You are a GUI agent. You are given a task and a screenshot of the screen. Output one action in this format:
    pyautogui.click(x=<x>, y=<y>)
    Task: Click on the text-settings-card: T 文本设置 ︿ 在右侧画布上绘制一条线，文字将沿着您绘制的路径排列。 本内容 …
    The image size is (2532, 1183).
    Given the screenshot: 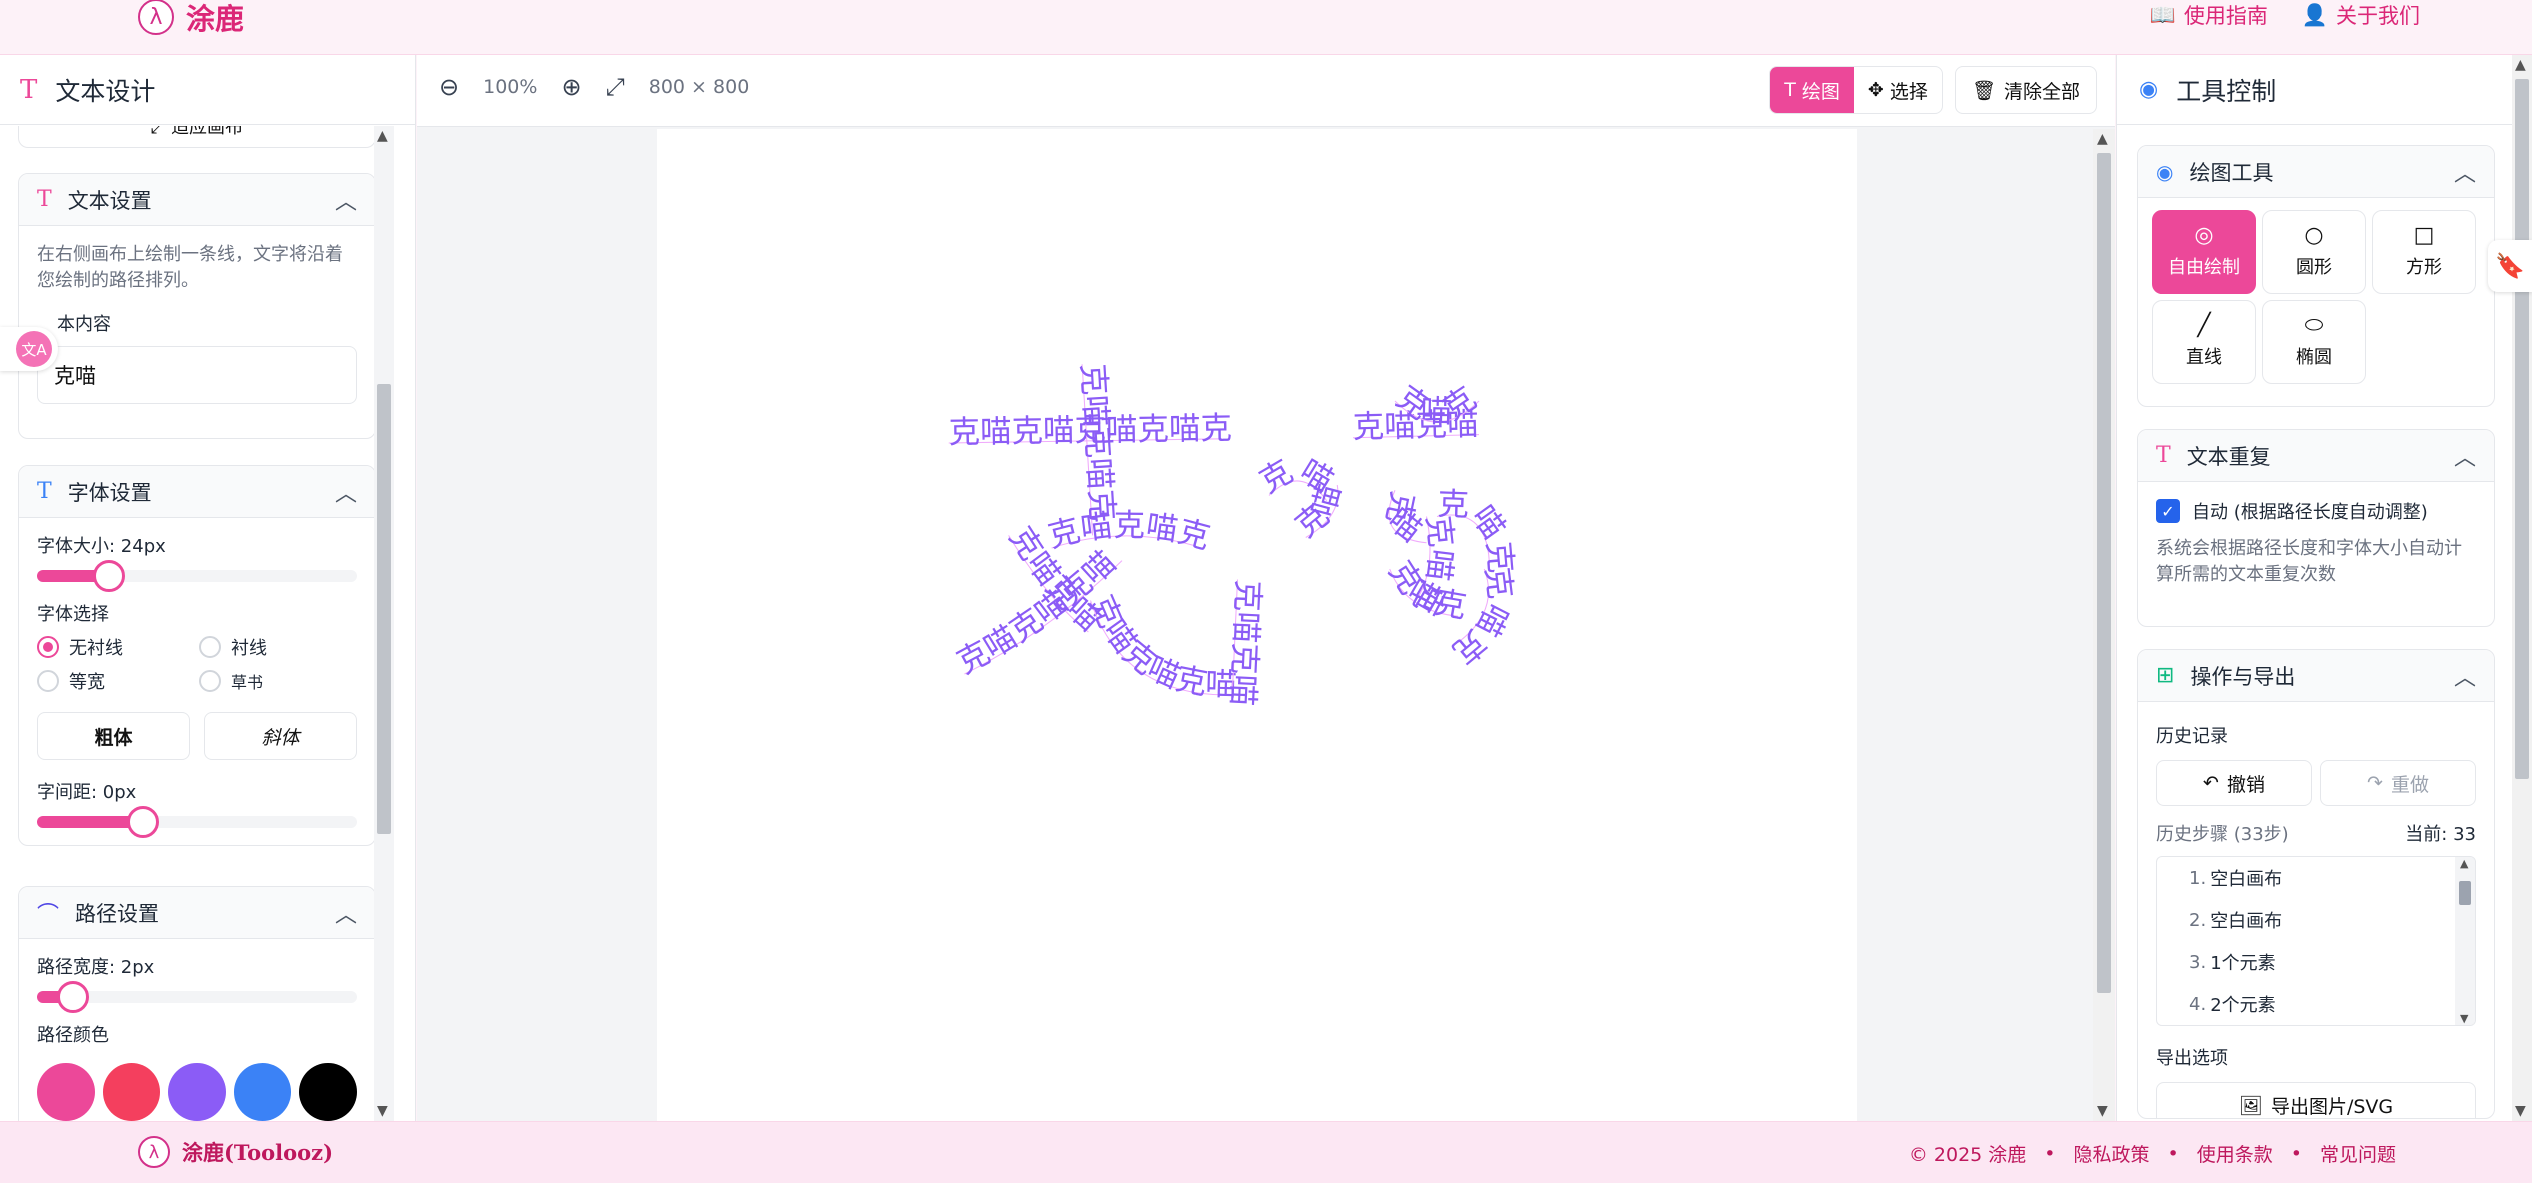 What is the action you would take?
    pyautogui.click(x=197, y=306)
    